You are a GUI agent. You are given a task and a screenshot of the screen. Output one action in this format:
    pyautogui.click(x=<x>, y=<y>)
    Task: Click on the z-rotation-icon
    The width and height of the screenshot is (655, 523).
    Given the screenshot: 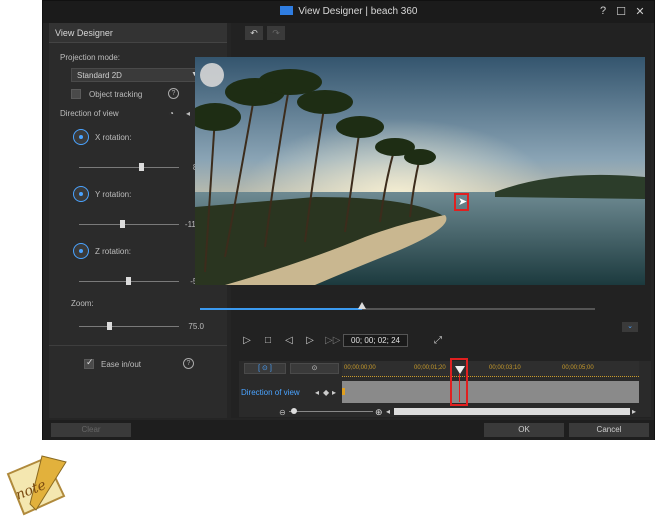 What is the action you would take?
    pyautogui.click(x=81, y=251)
    